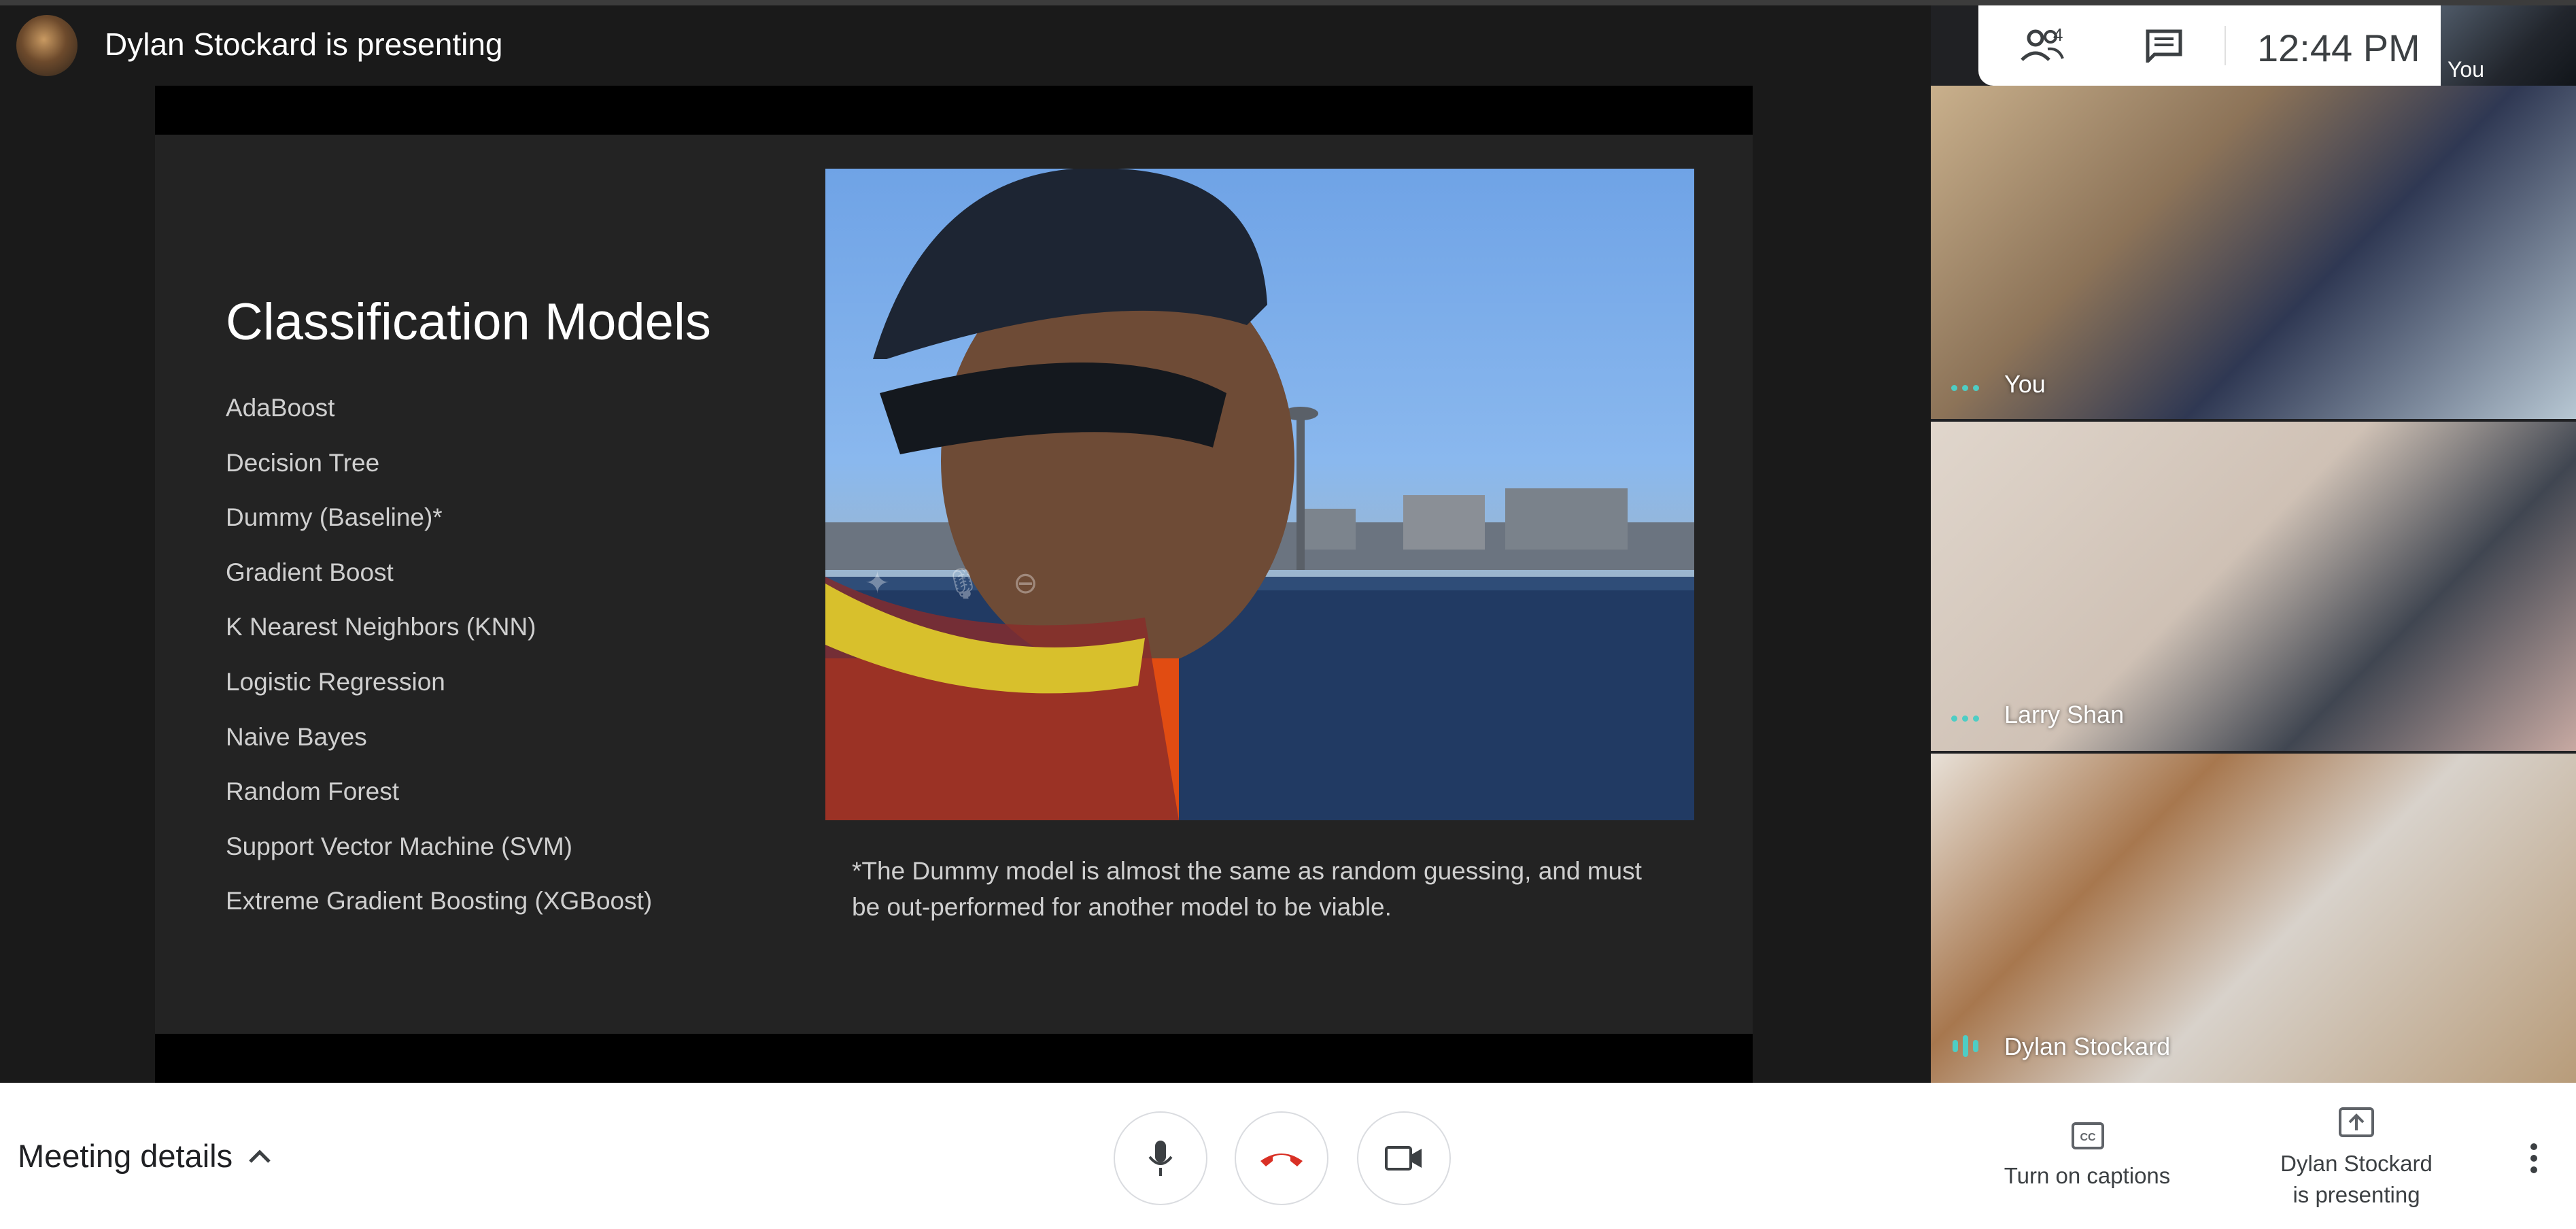 The image size is (2576, 1229). What do you see at coordinates (47, 45) in the screenshot?
I see `presenter-avatar` at bounding box center [47, 45].